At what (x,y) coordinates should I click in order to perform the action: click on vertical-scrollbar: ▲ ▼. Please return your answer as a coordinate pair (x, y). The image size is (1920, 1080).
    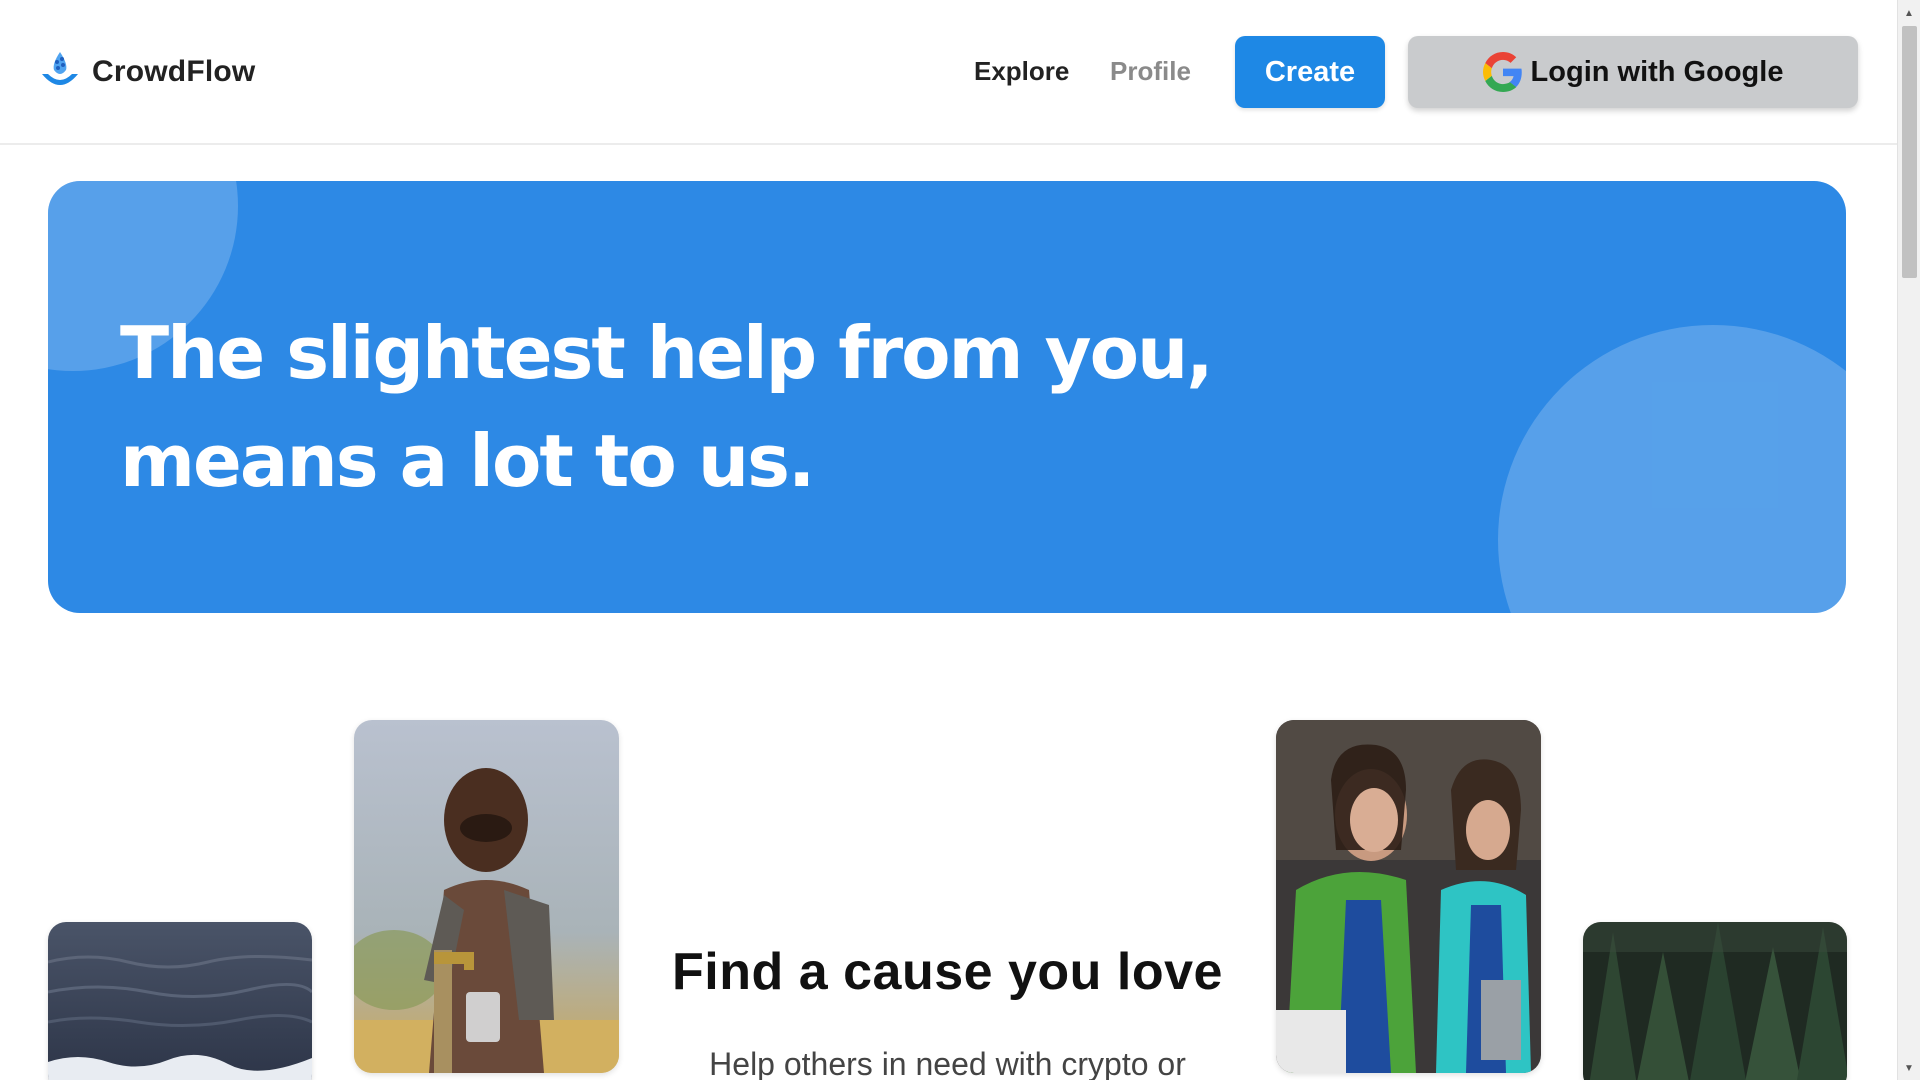
    Looking at the image, I should click on (1908, 540).